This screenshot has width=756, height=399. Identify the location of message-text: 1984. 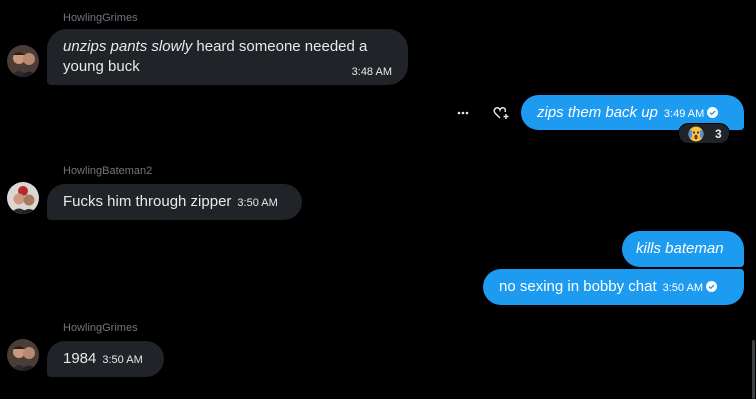
(80, 358).